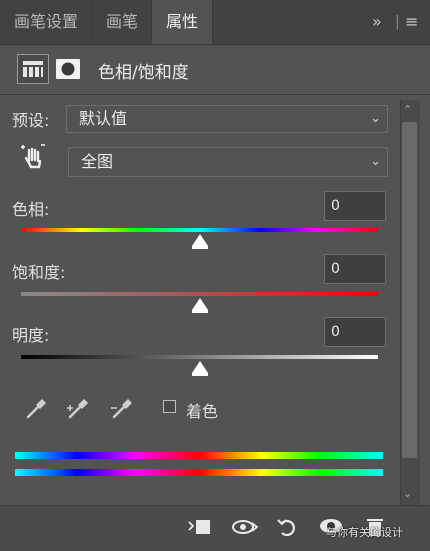 The width and height of the screenshot is (430, 551). What do you see at coordinates (199, 357) in the screenshot?
I see `lightness-slider-track` at bounding box center [199, 357].